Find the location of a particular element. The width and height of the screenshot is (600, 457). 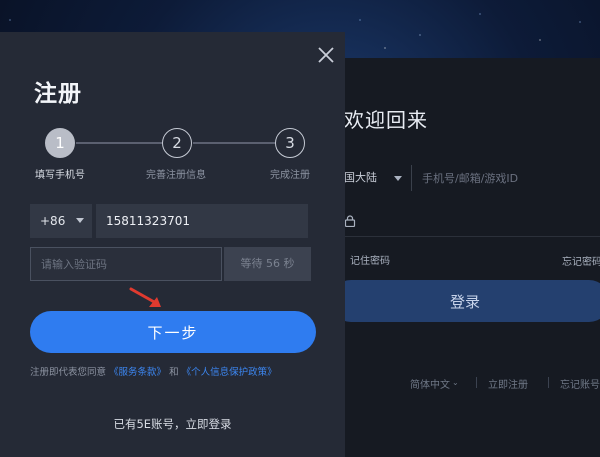

chevron-down-icon: ⌄ is located at coordinates (455, 382).